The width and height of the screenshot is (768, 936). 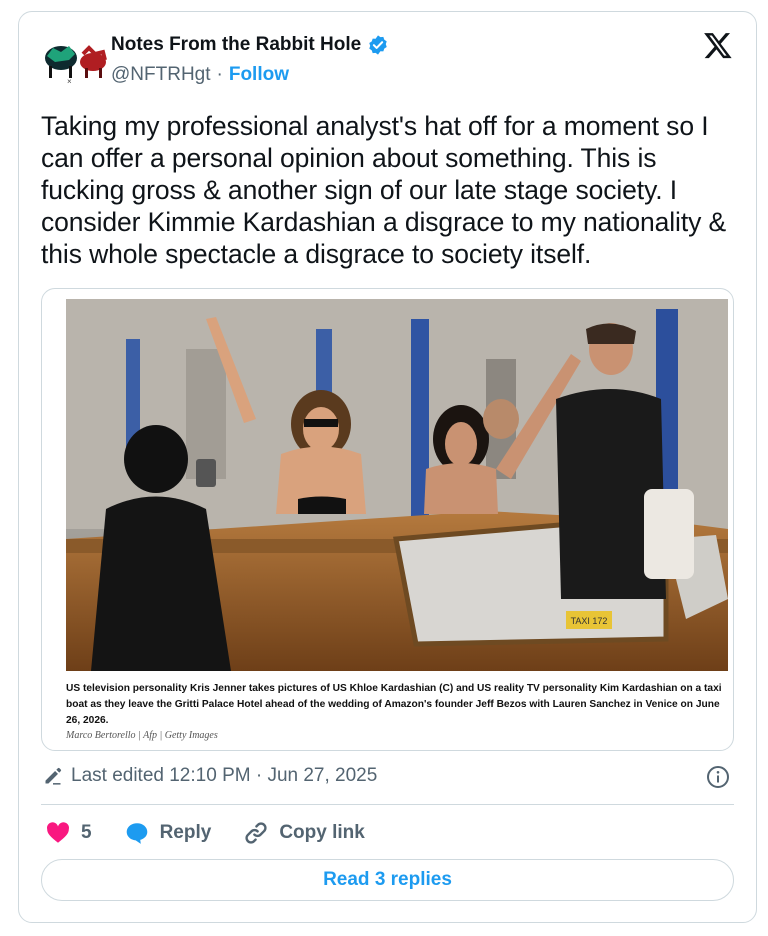 I want to click on reply-bubble-icon, so click(x=136, y=833).